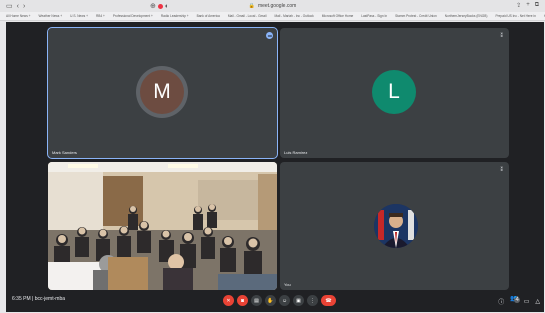  I want to click on tab-meet: ⊕ ◐, so click(159, 6).